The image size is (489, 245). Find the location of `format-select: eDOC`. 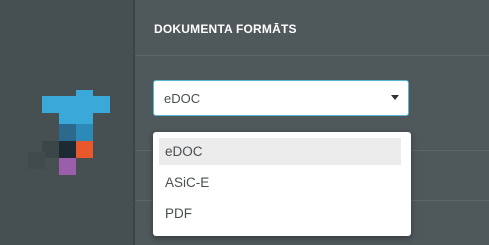

format-select: eDOC is located at coordinates (281, 98).